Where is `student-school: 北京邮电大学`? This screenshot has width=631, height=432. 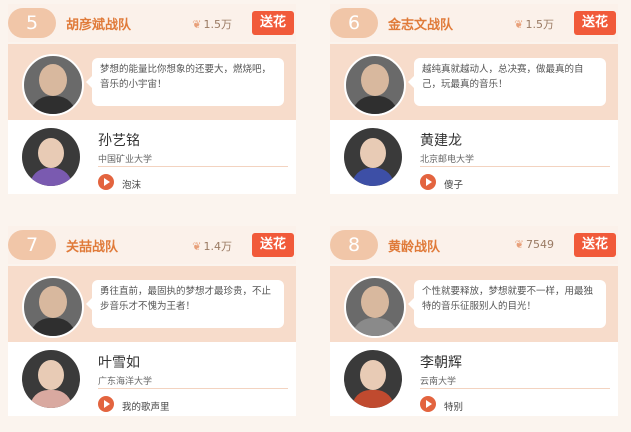 student-school: 北京邮电大学 is located at coordinates (447, 160).